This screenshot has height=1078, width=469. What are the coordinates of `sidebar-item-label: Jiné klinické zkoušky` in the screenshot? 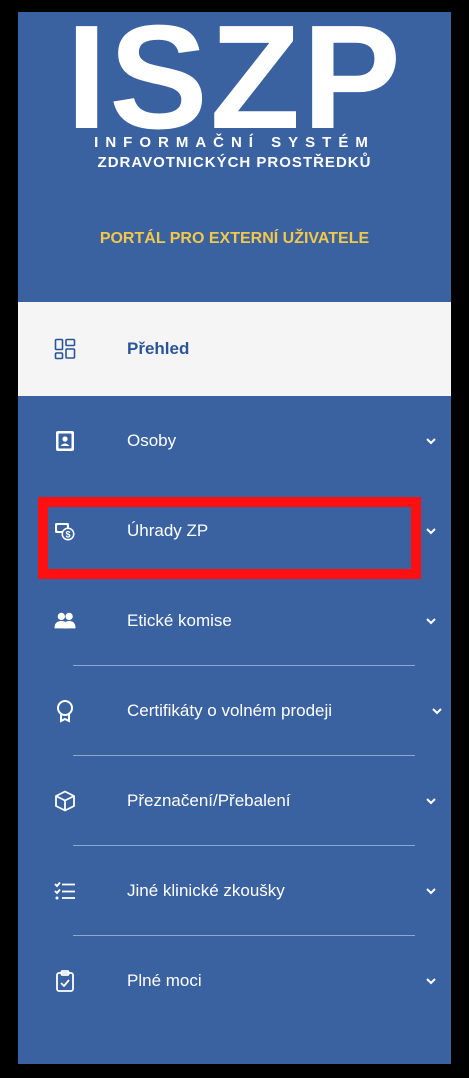 It's located at (206, 890).